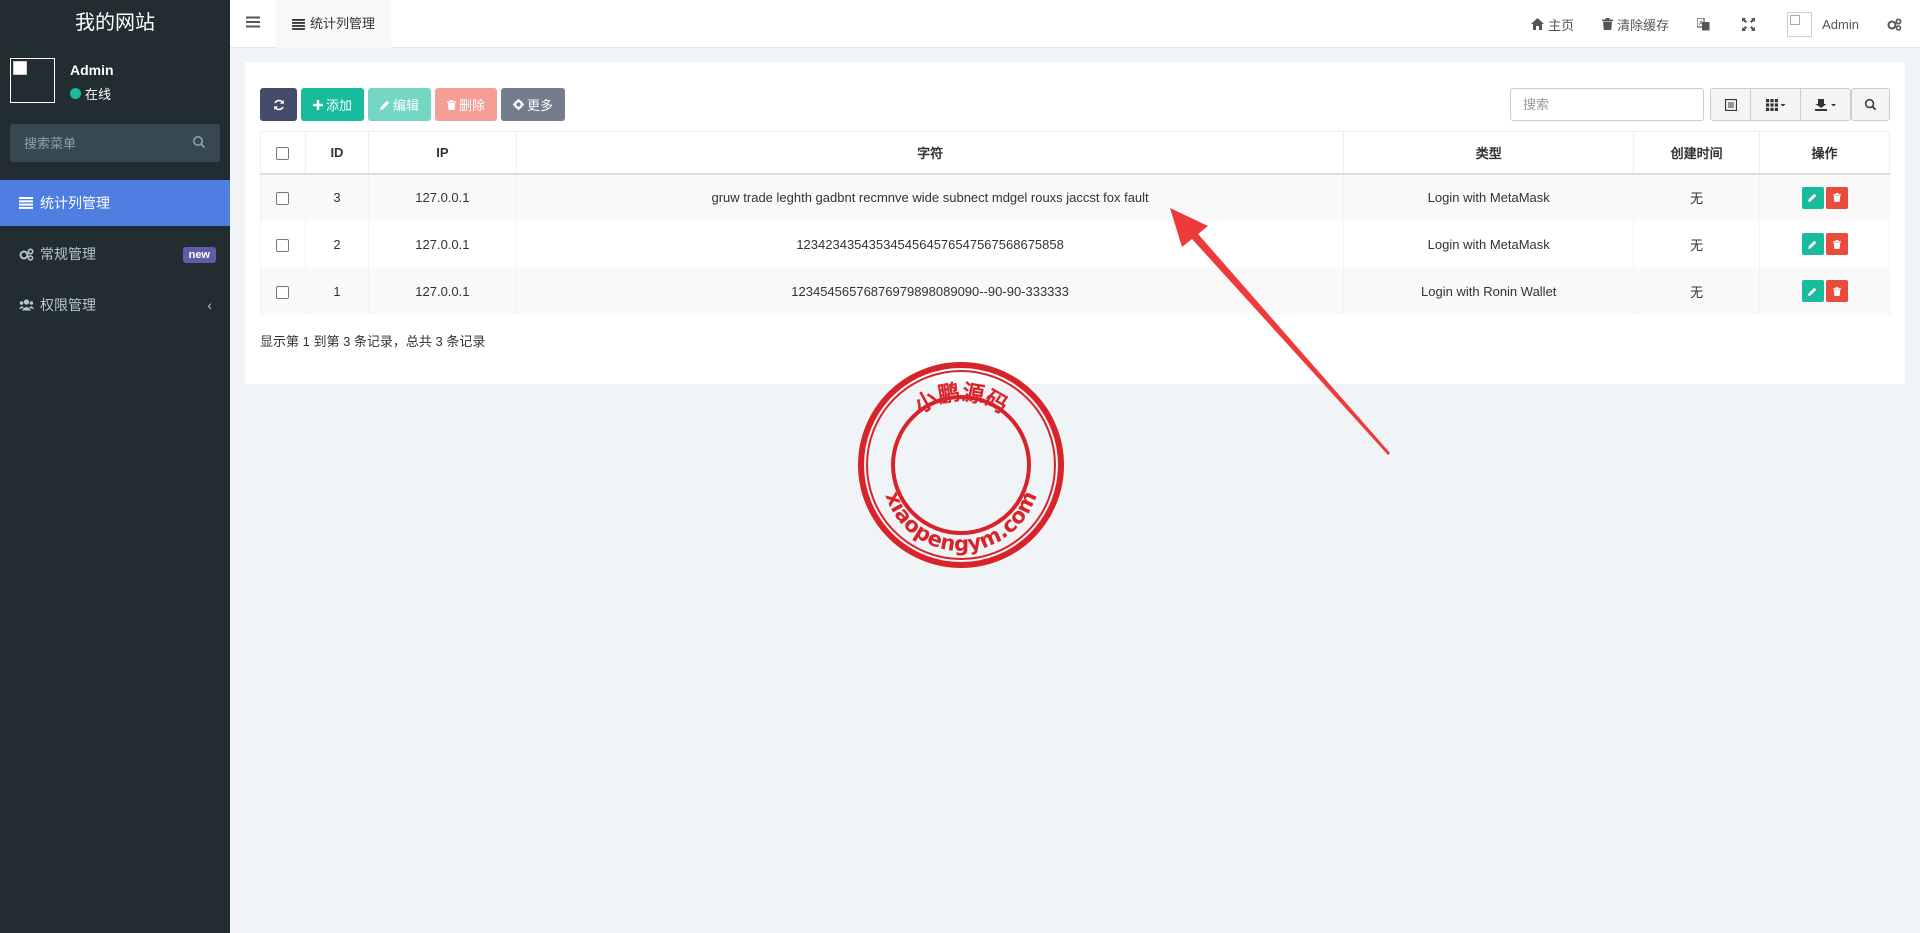  Describe the element at coordinates (930, 153) in the screenshot. I see `column-header: 字符` at that location.